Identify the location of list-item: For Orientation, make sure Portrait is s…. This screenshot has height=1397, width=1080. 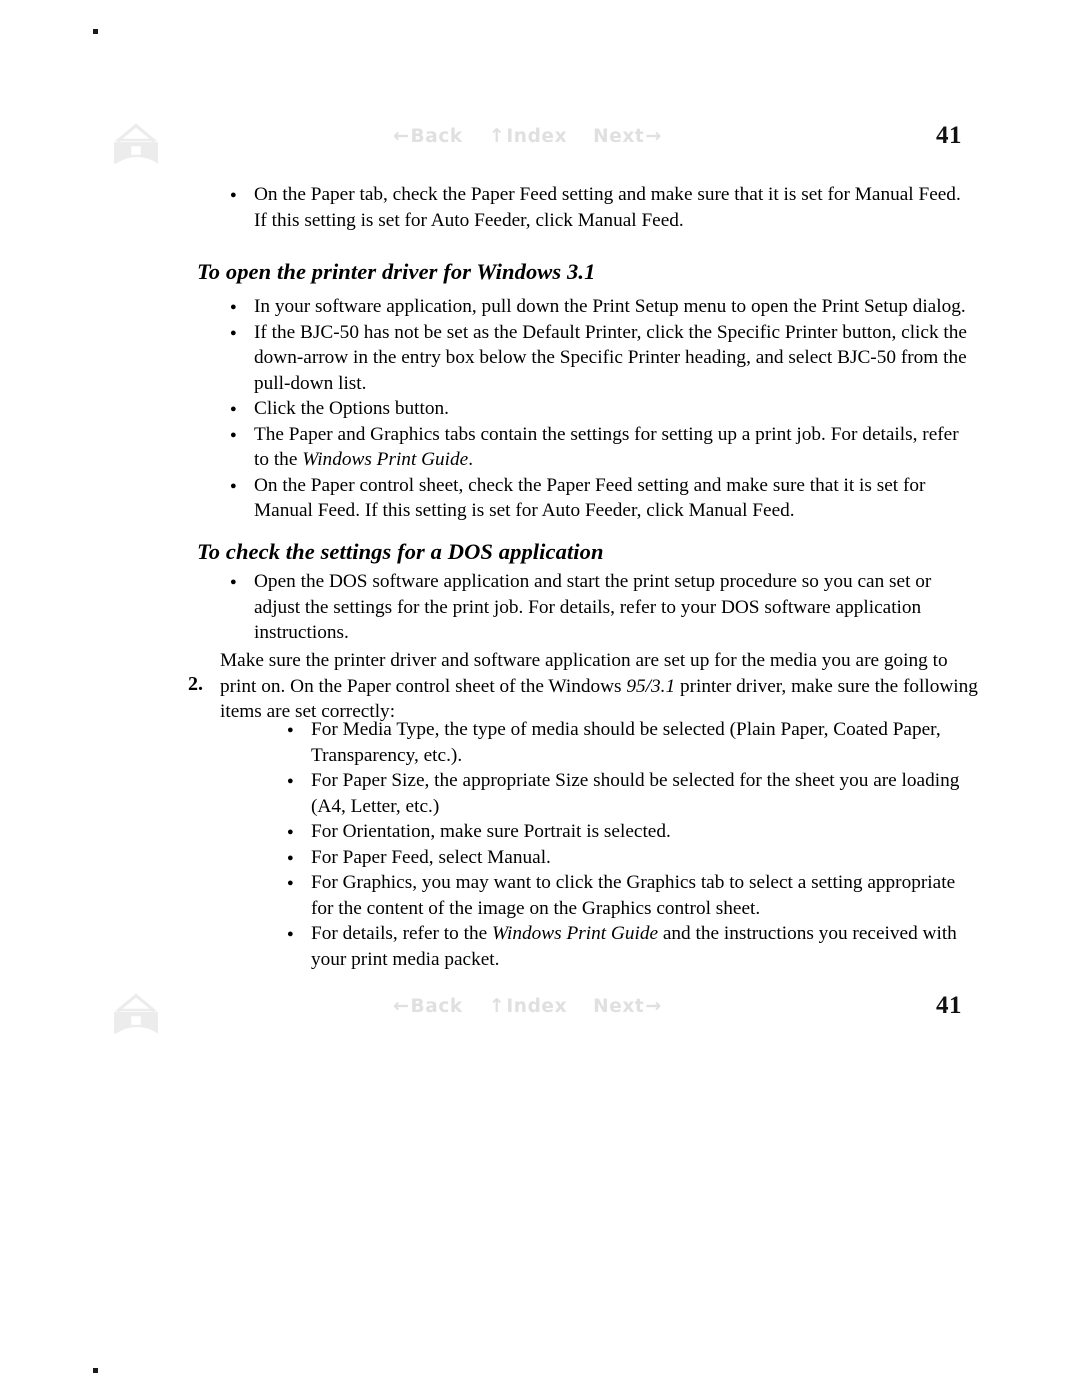
(630, 832).